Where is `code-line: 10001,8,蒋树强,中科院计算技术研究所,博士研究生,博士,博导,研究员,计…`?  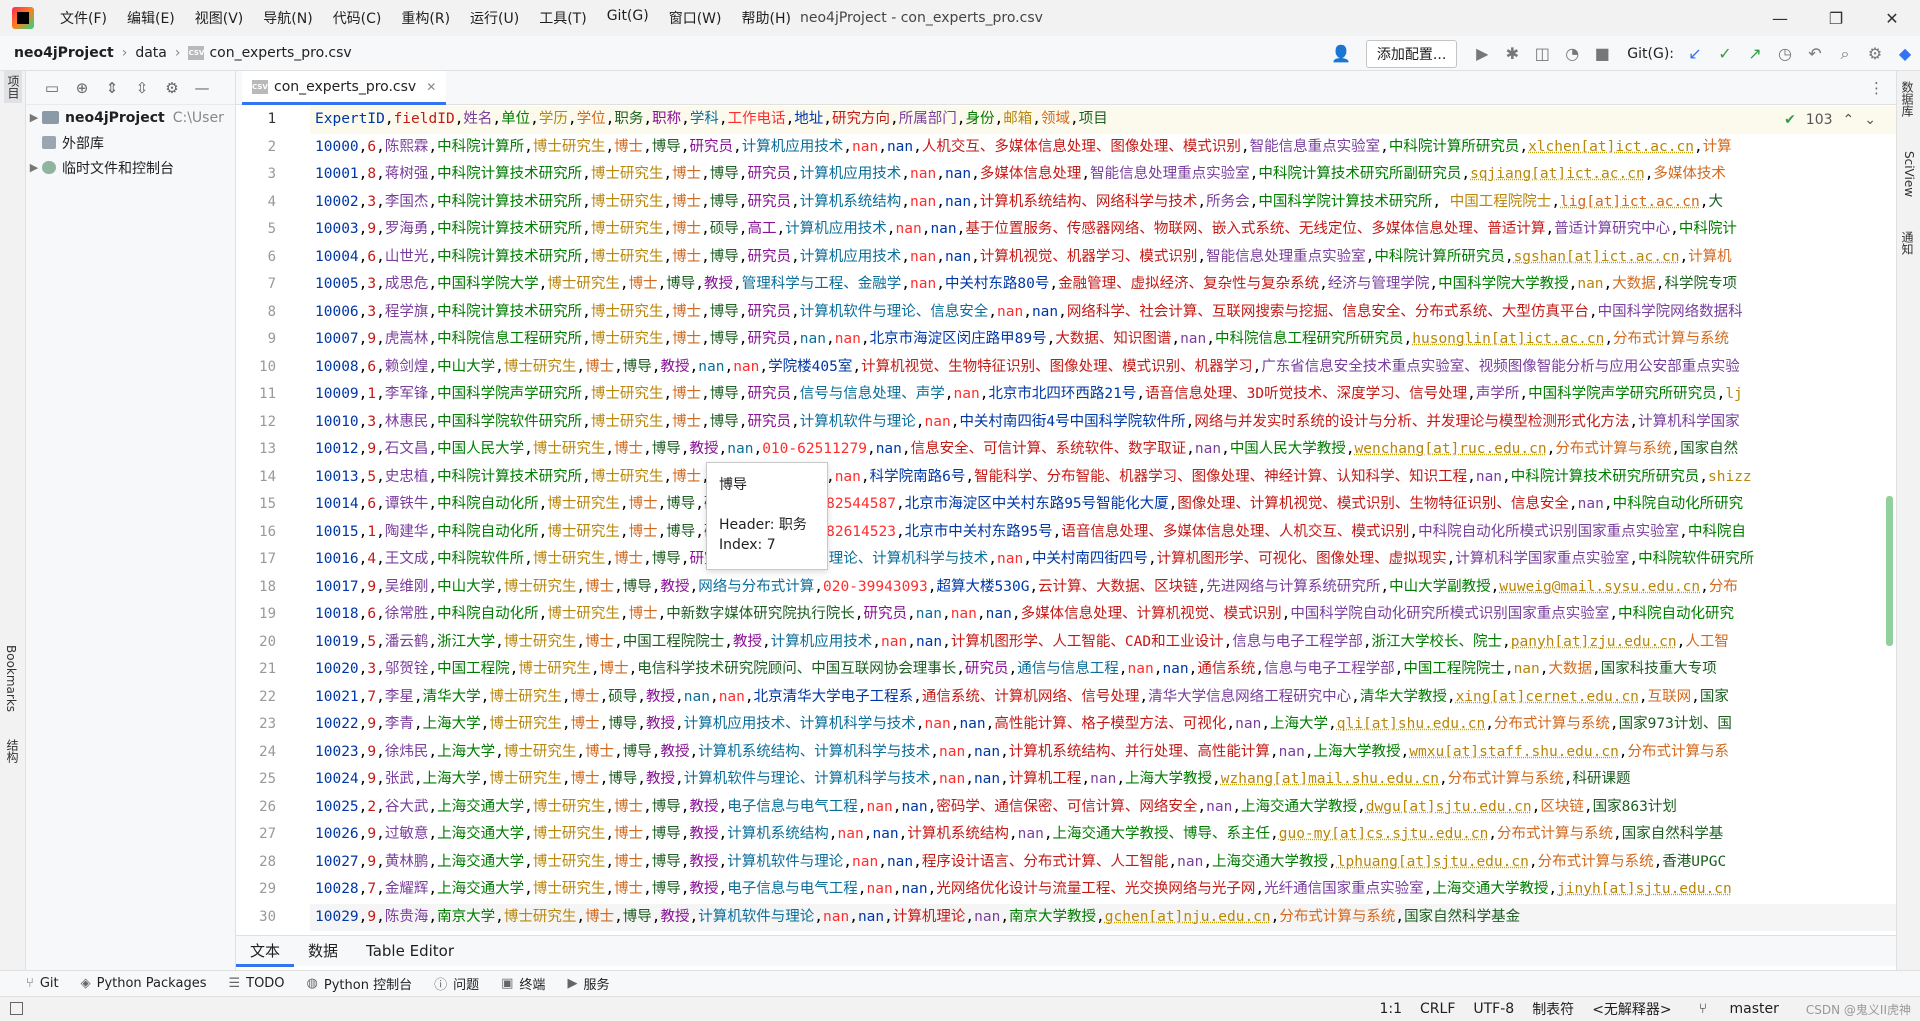 code-line: 10001,8,蒋树强,中科院计算技术研究所,博士研究生,博士,博导,研究员,计… is located at coordinates (1103, 175).